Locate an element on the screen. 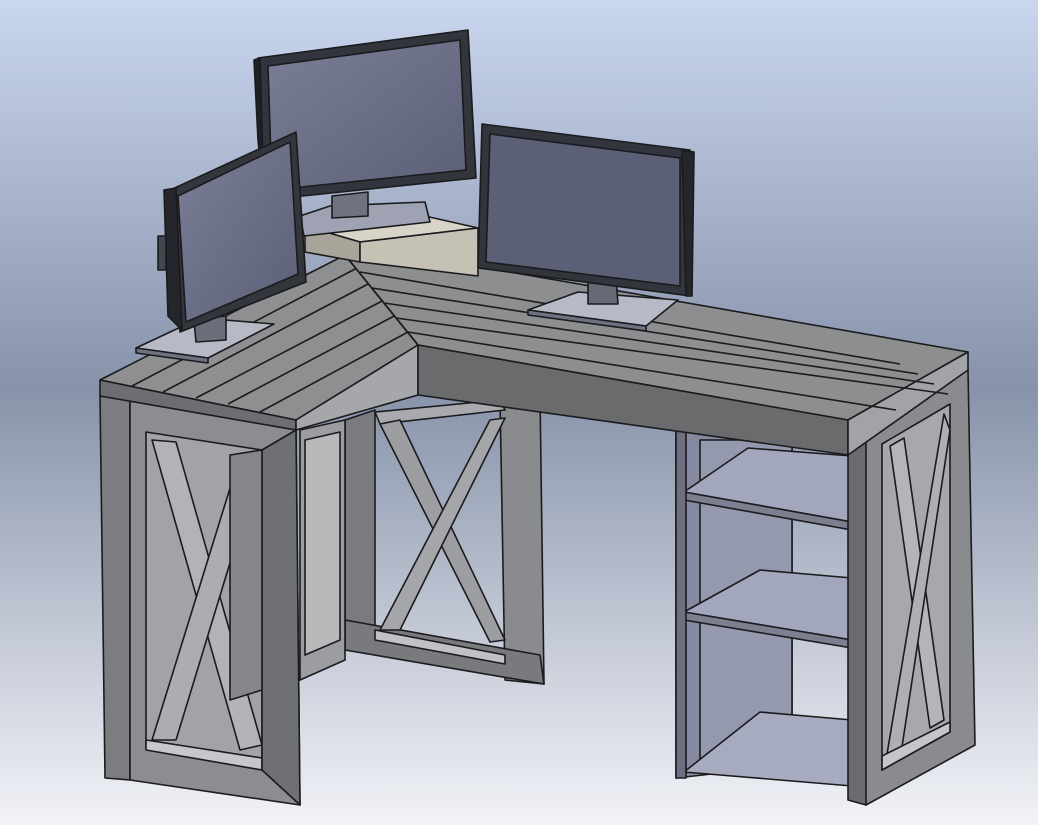 The width and height of the screenshot is (1038, 825). shelf-unit is located at coordinates (764, 608).